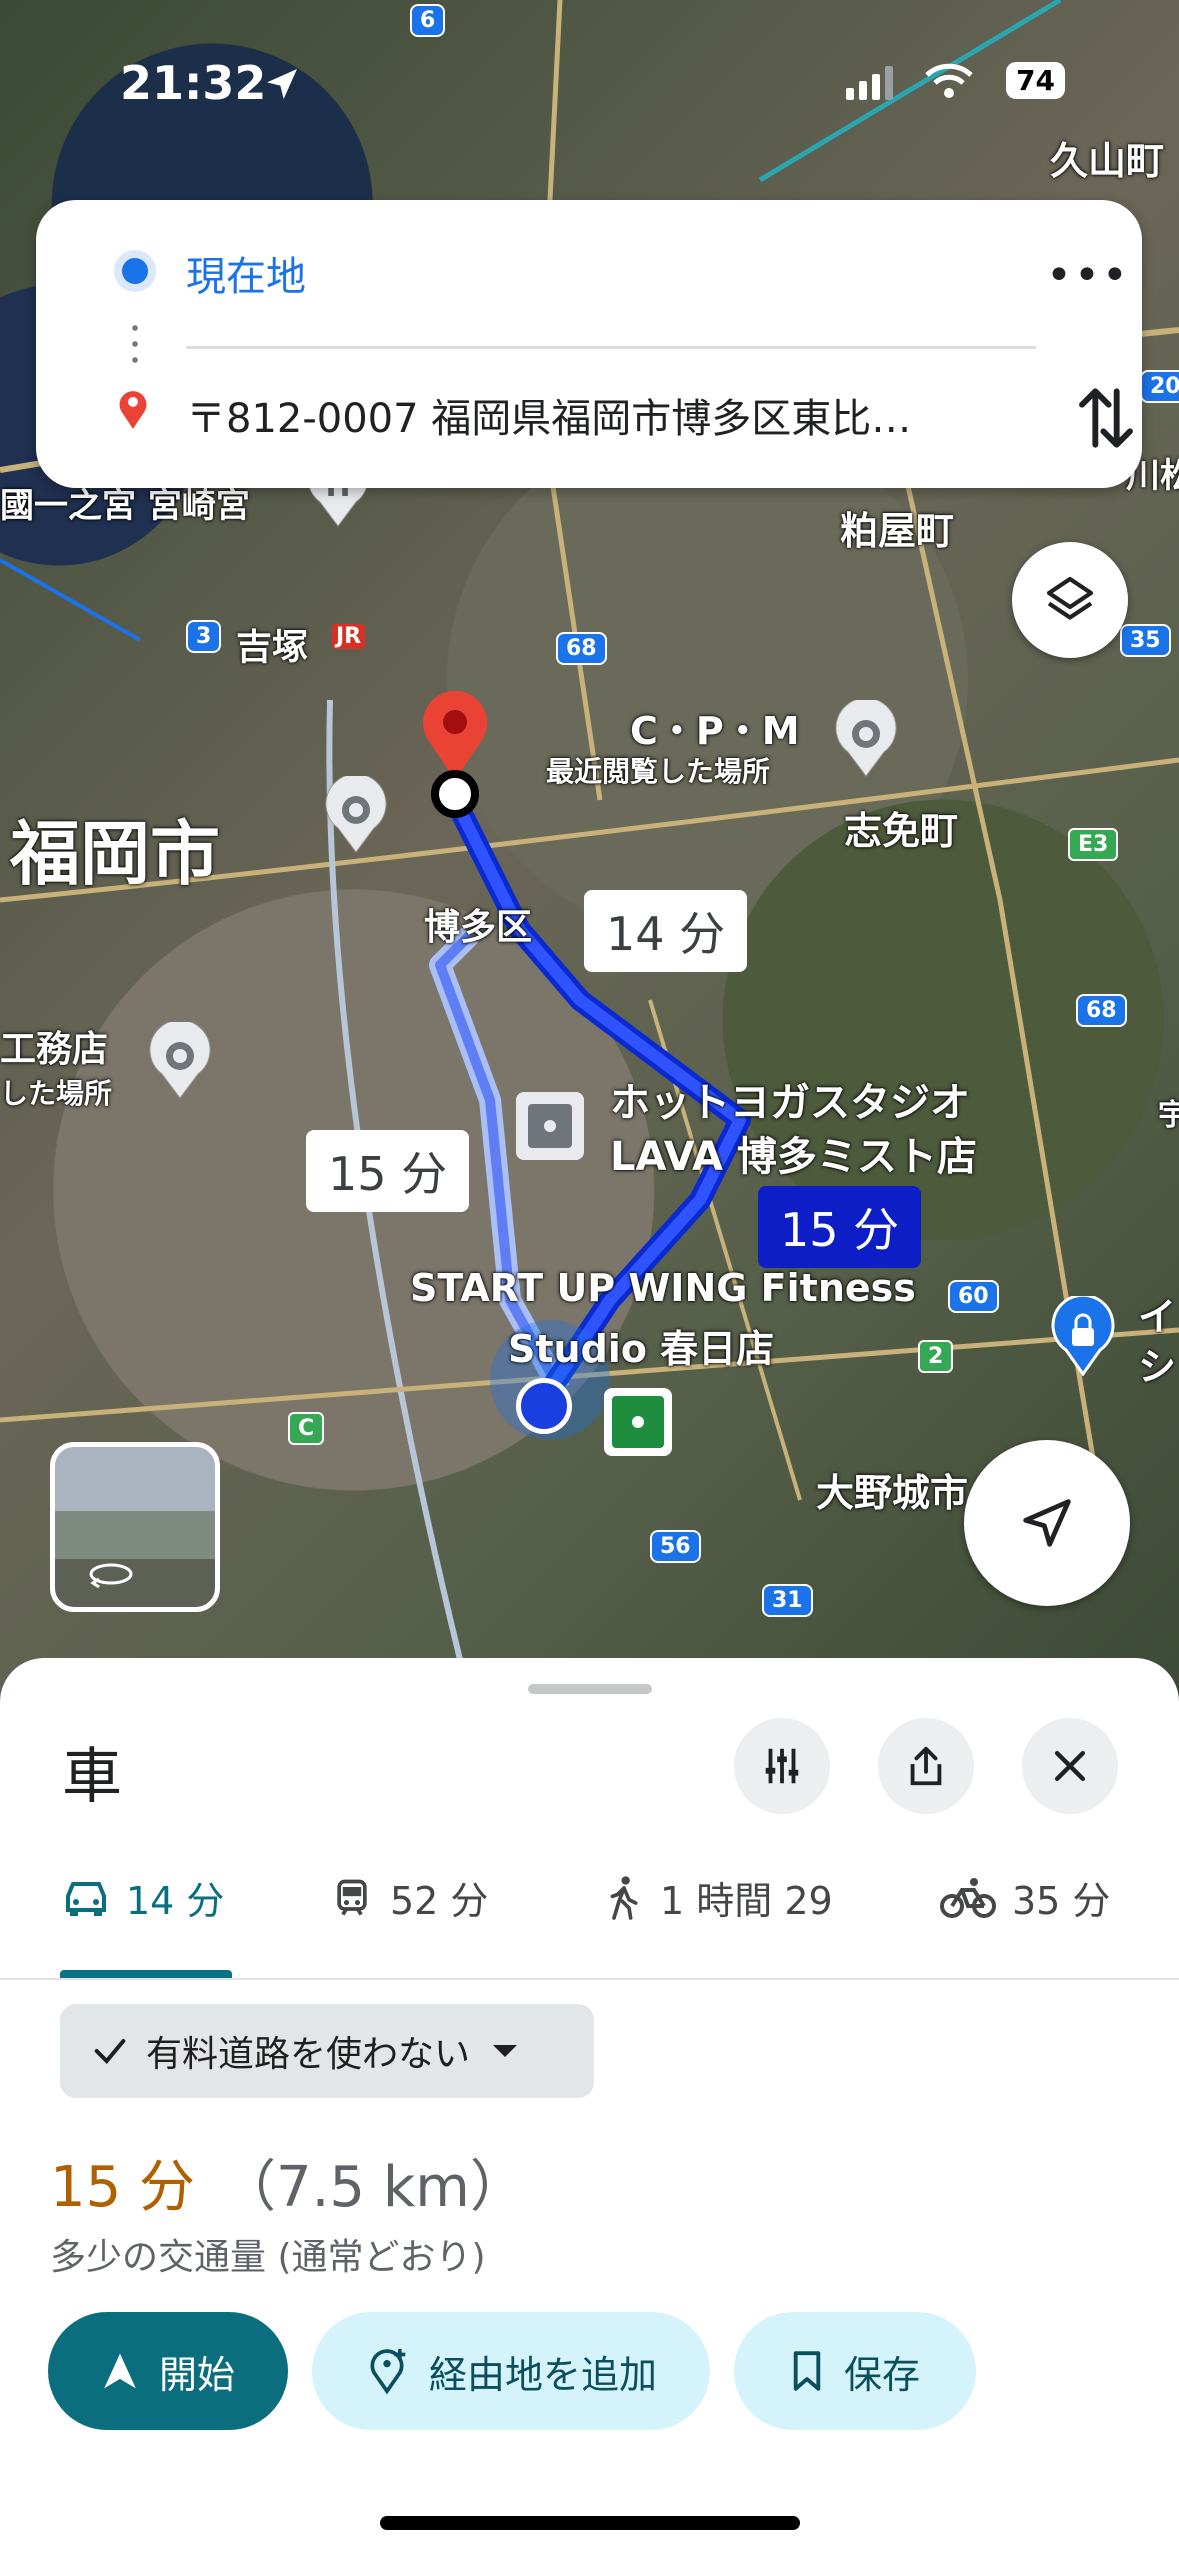  What do you see at coordinates (1070, 600) in the screenshot?
I see `layers-button` at bounding box center [1070, 600].